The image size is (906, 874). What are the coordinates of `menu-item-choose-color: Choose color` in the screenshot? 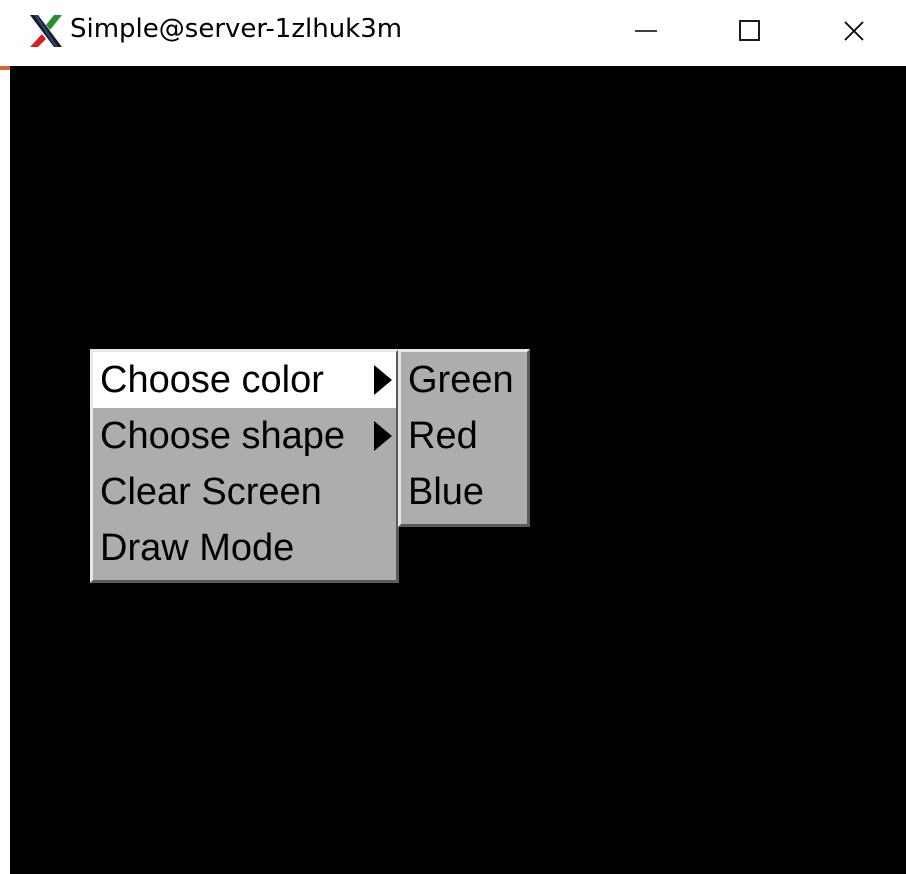 It's located at (244, 380).